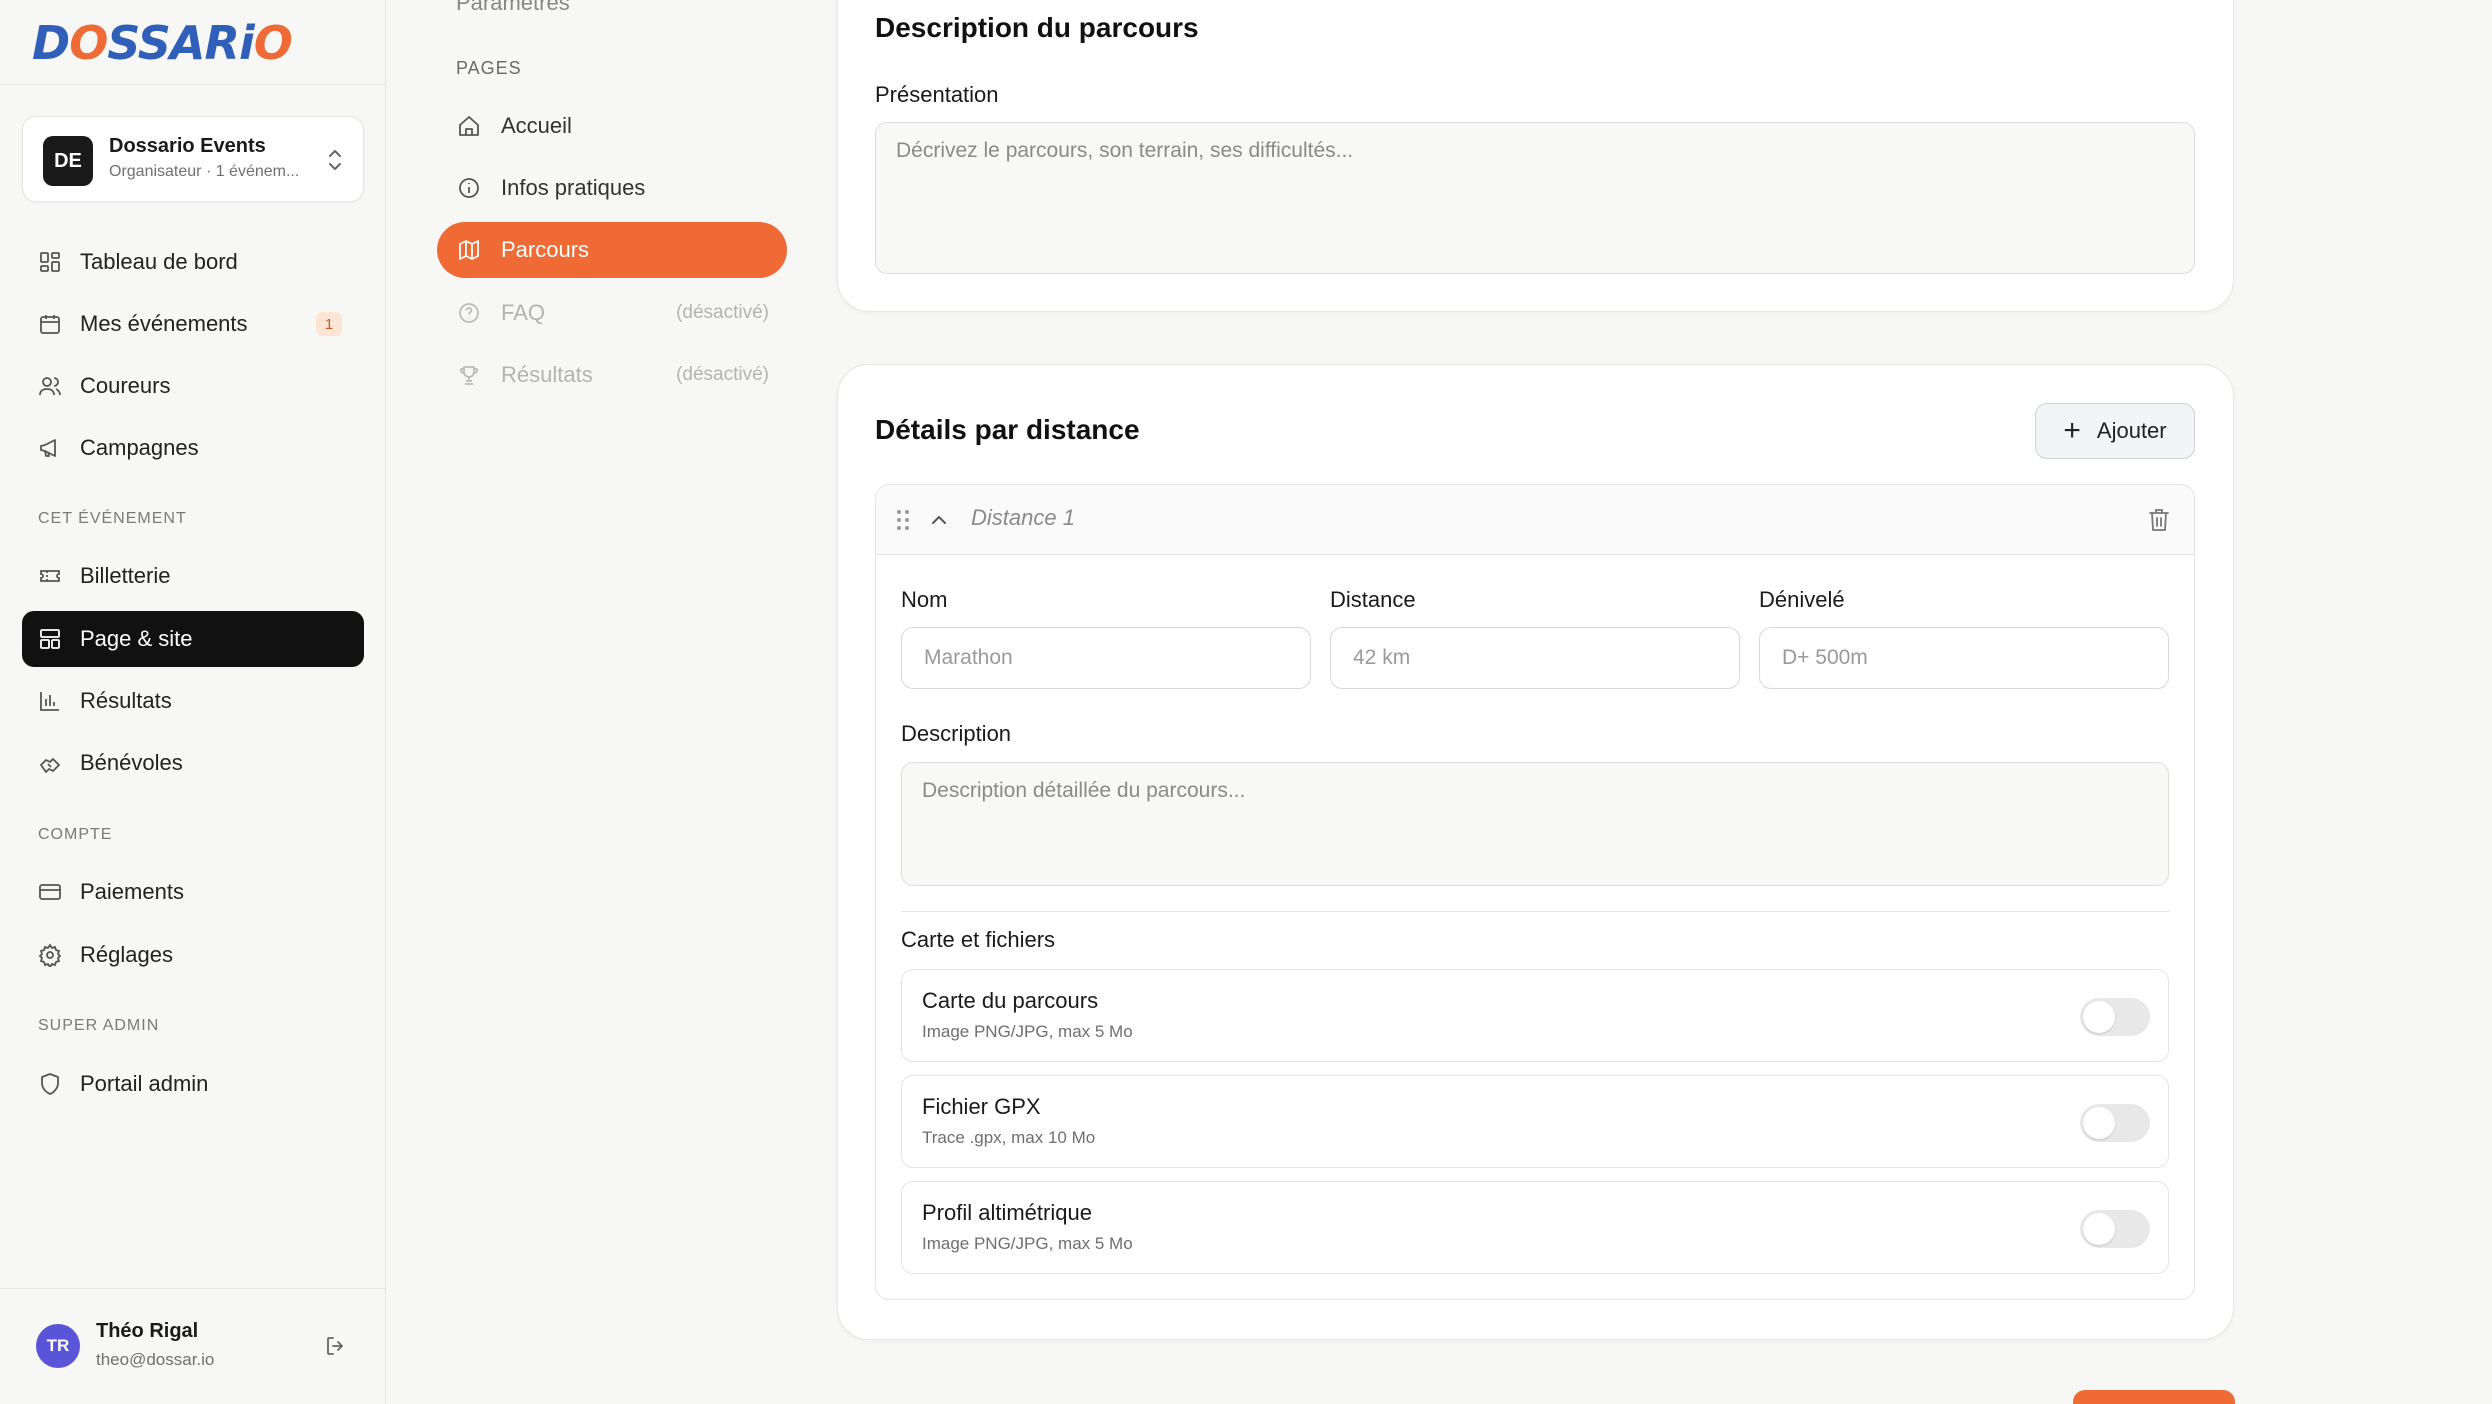  What do you see at coordinates (469, 313) in the screenshot?
I see `help-icon` at bounding box center [469, 313].